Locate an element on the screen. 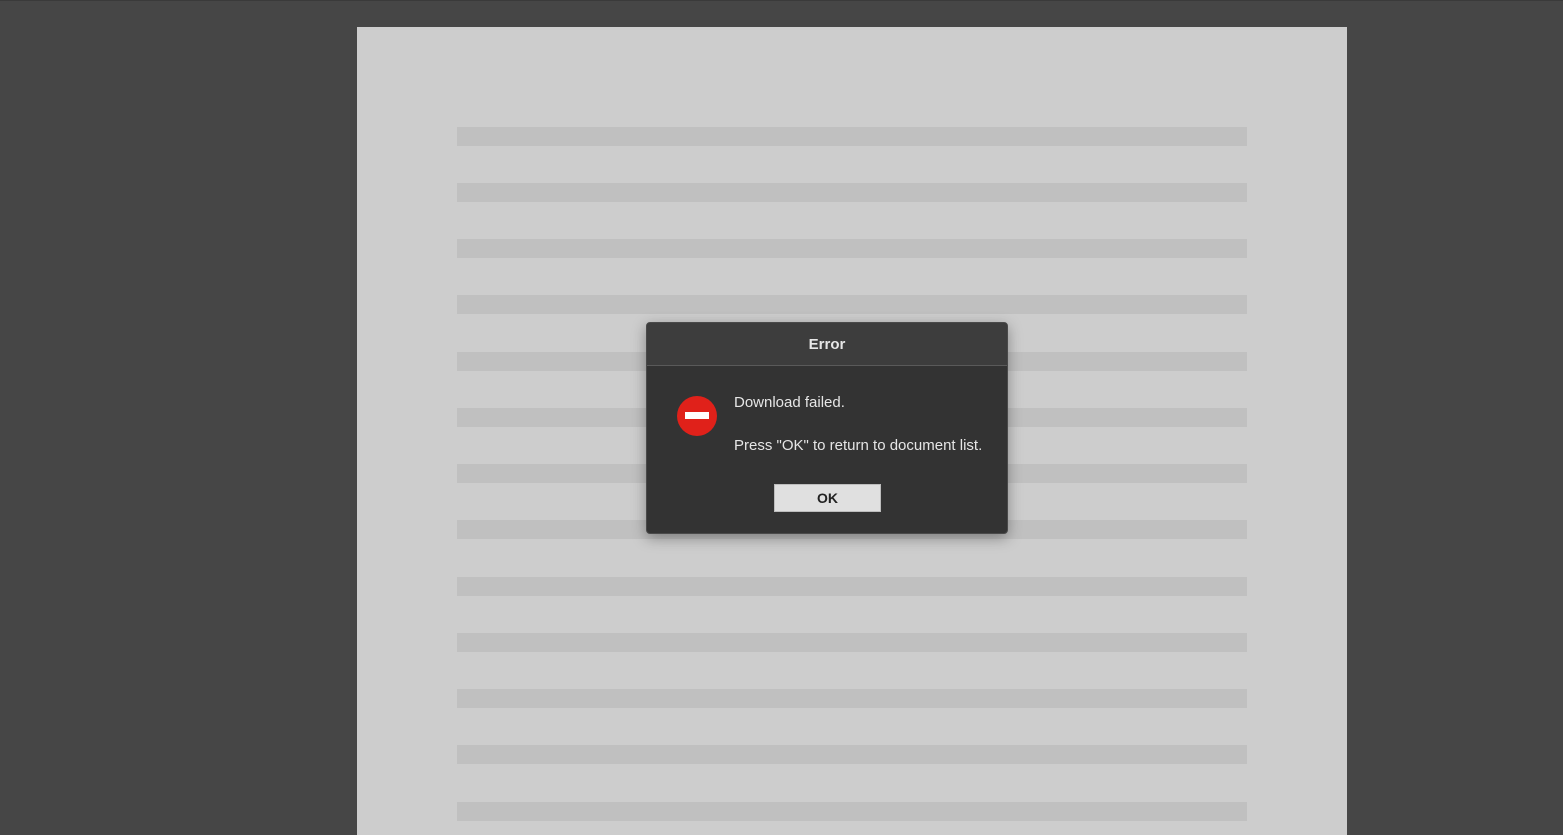 The image size is (1563, 835). error-message: Download failed. is located at coordinates (789, 402).